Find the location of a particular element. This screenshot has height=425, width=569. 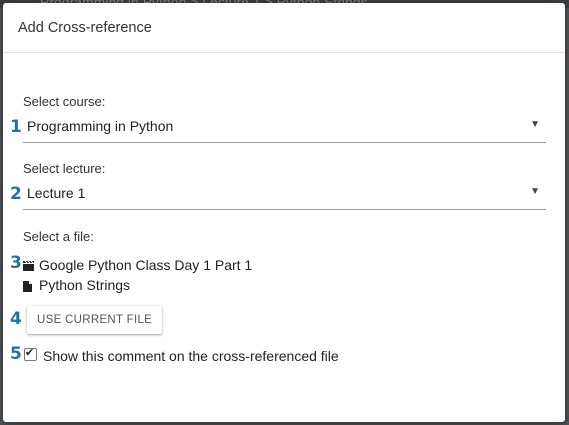

course-select-value: Programming in Python is located at coordinates (100, 126).